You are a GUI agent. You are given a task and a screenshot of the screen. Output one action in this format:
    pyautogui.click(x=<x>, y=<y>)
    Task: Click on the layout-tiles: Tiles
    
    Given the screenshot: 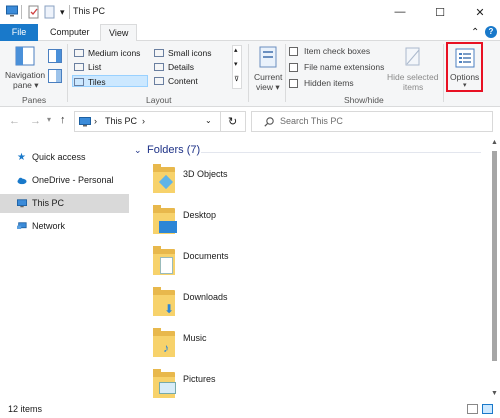 What is the action you would take?
    pyautogui.click(x=110, y=81)
    